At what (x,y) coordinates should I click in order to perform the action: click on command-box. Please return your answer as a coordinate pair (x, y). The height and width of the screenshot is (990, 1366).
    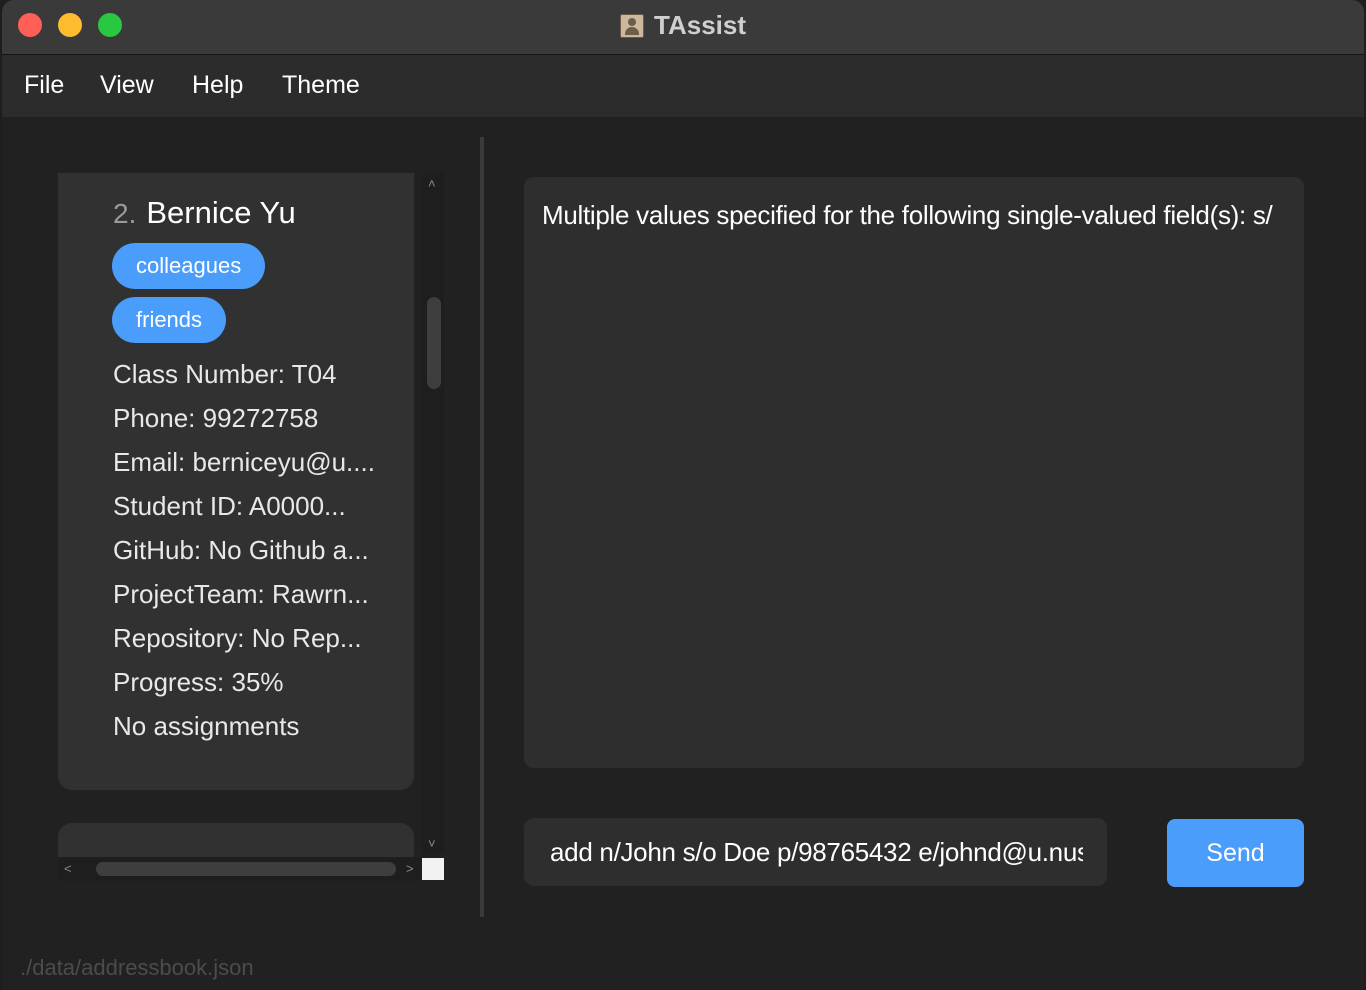
    Looking at the image, I should click on (815, 852).